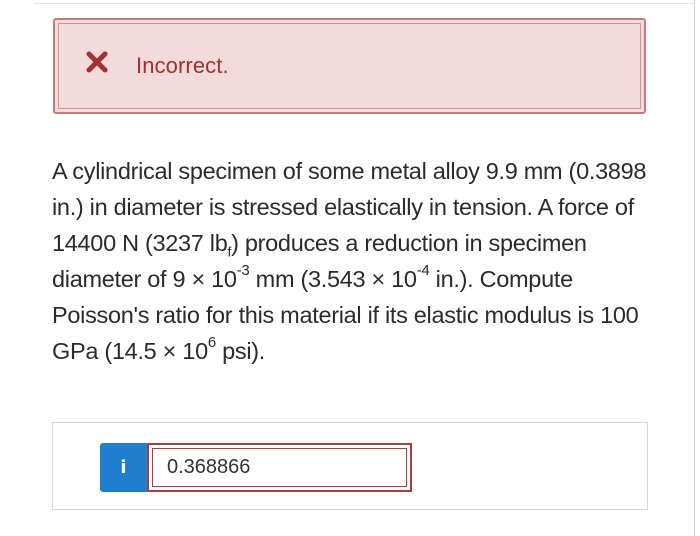 The image size is (700, 536). I want to click on exponent-1: -3, so click(243, 271).